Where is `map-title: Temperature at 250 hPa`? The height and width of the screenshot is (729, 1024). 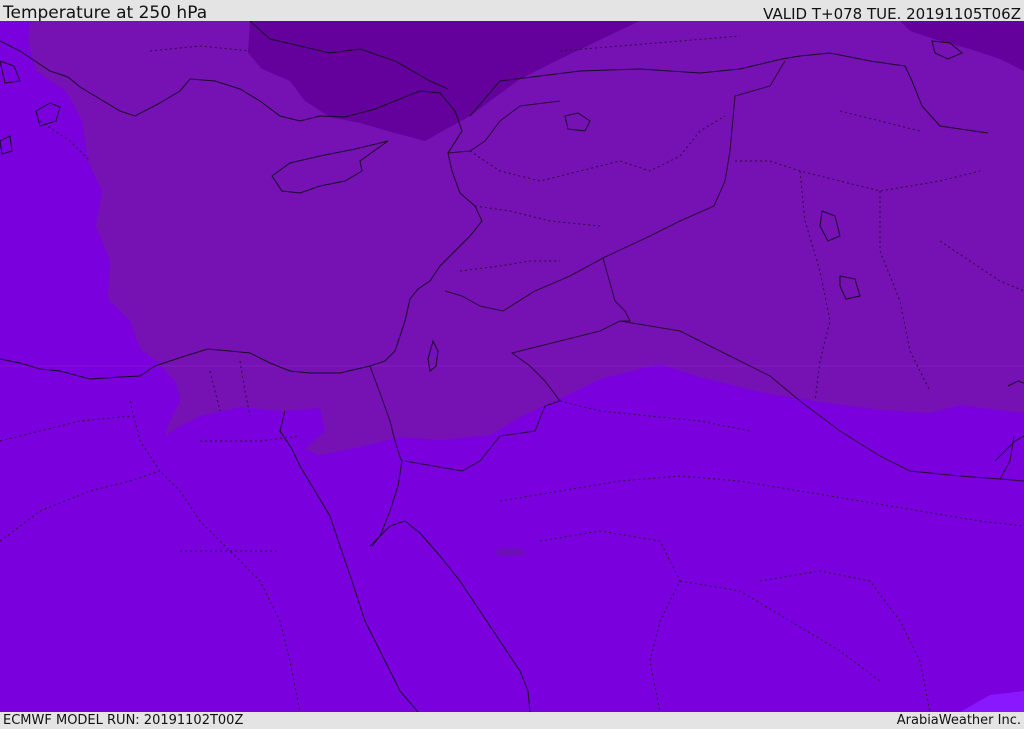
map-title: Temperature at 250 hPa is located at coordinates (105, 13).